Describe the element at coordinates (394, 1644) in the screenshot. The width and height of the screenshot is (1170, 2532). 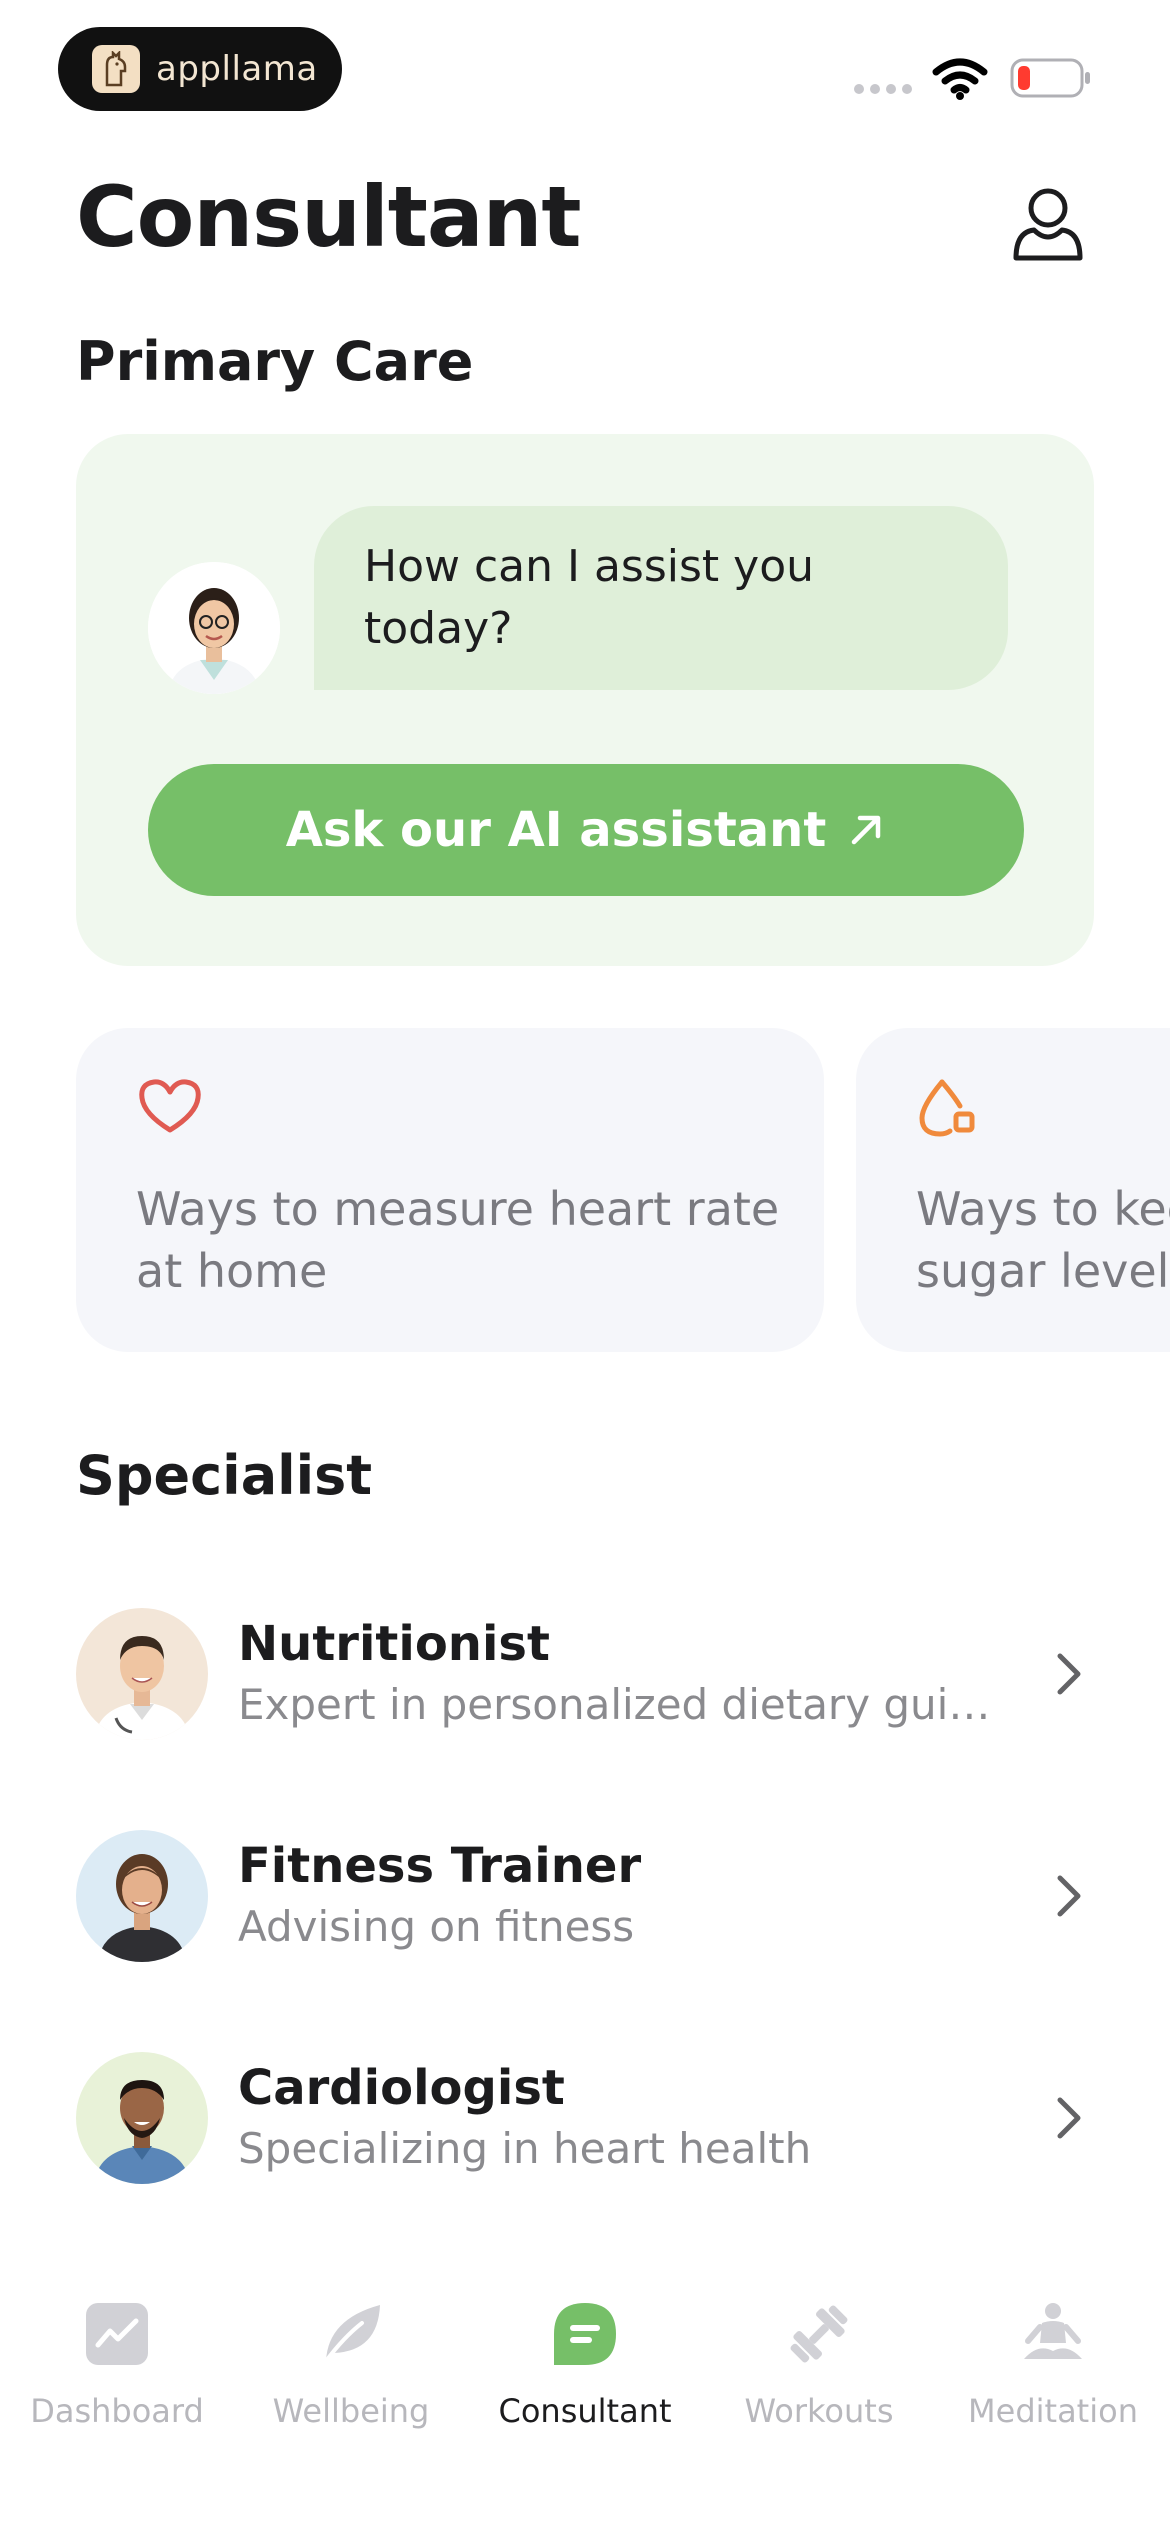
I see `specialist-name: Nutritionist` at that location.